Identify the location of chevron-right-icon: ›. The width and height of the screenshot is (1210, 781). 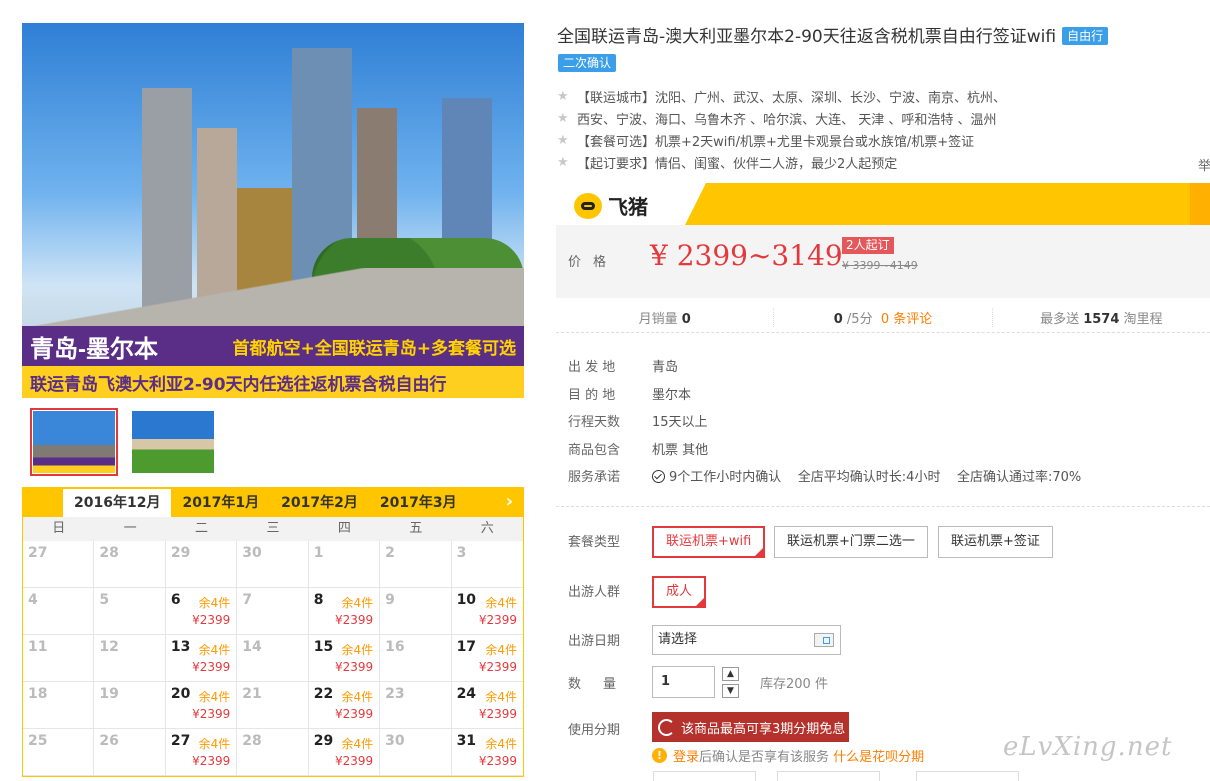
(509, 501).